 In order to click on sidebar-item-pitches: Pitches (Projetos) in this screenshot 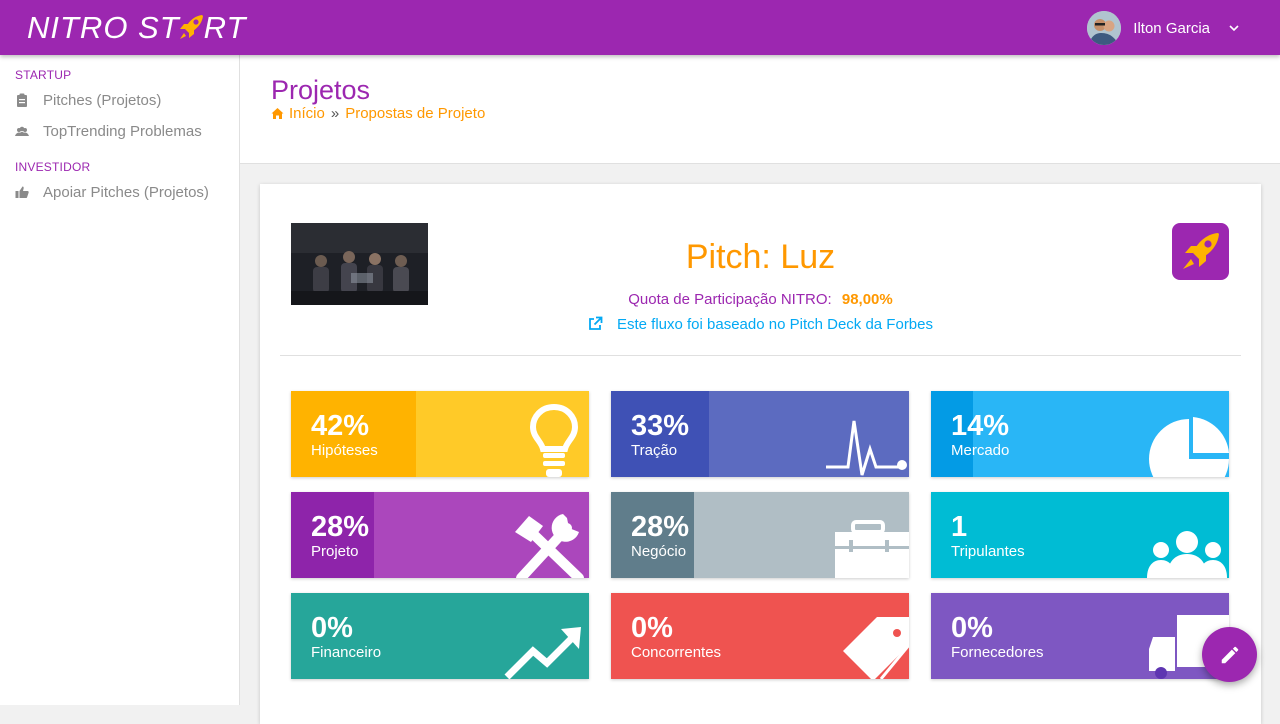, I will do `click(88, 100)`.